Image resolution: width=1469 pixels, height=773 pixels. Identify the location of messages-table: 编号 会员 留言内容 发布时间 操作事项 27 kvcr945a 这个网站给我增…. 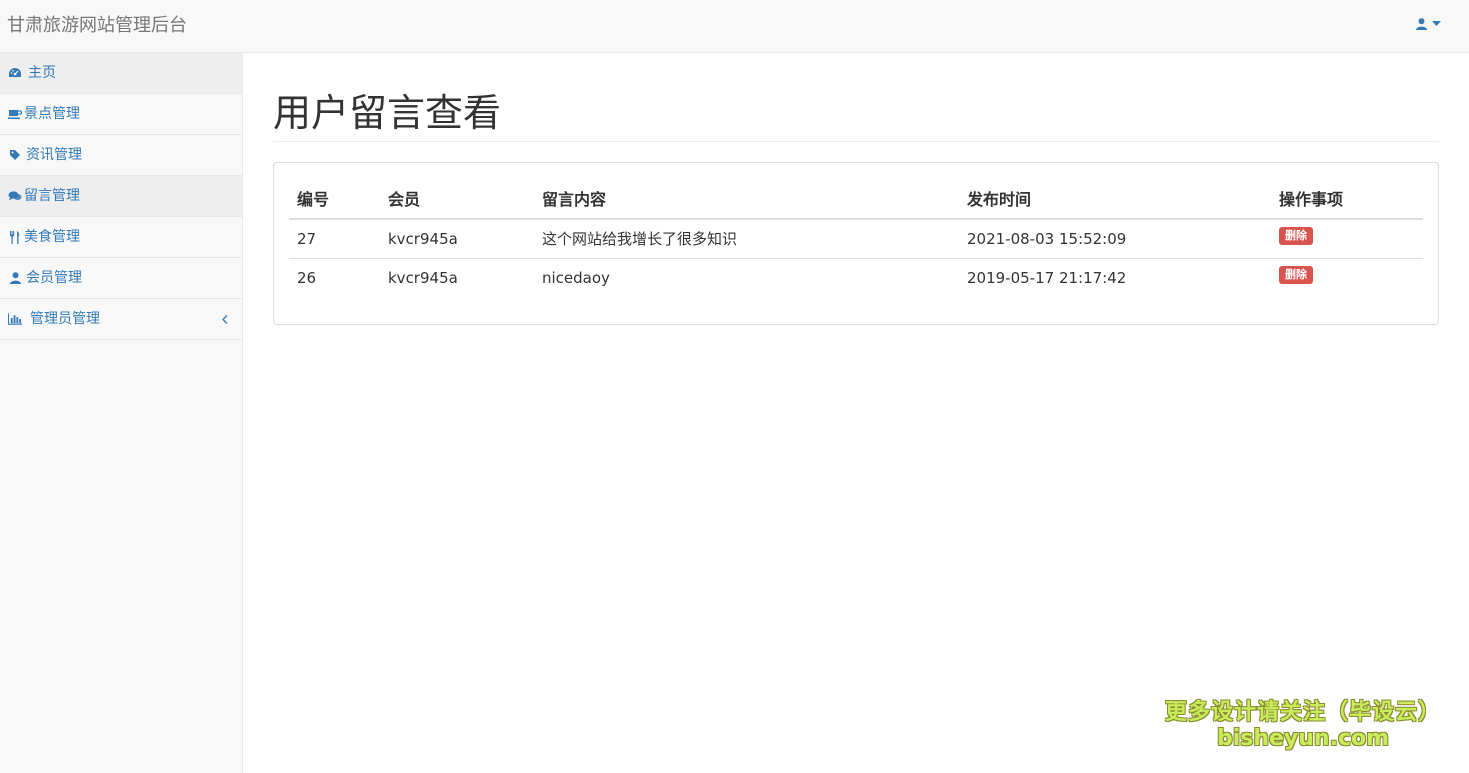
(856, 237).